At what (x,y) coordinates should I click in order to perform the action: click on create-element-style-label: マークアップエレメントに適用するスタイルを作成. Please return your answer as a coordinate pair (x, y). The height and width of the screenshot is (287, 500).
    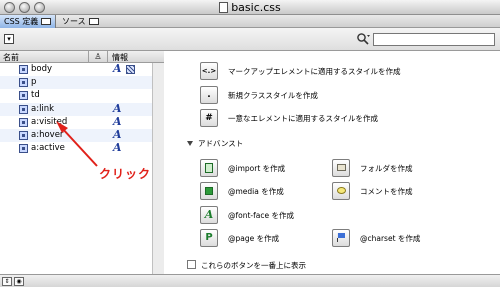
    Looking at the image, I should click on (314, 71).